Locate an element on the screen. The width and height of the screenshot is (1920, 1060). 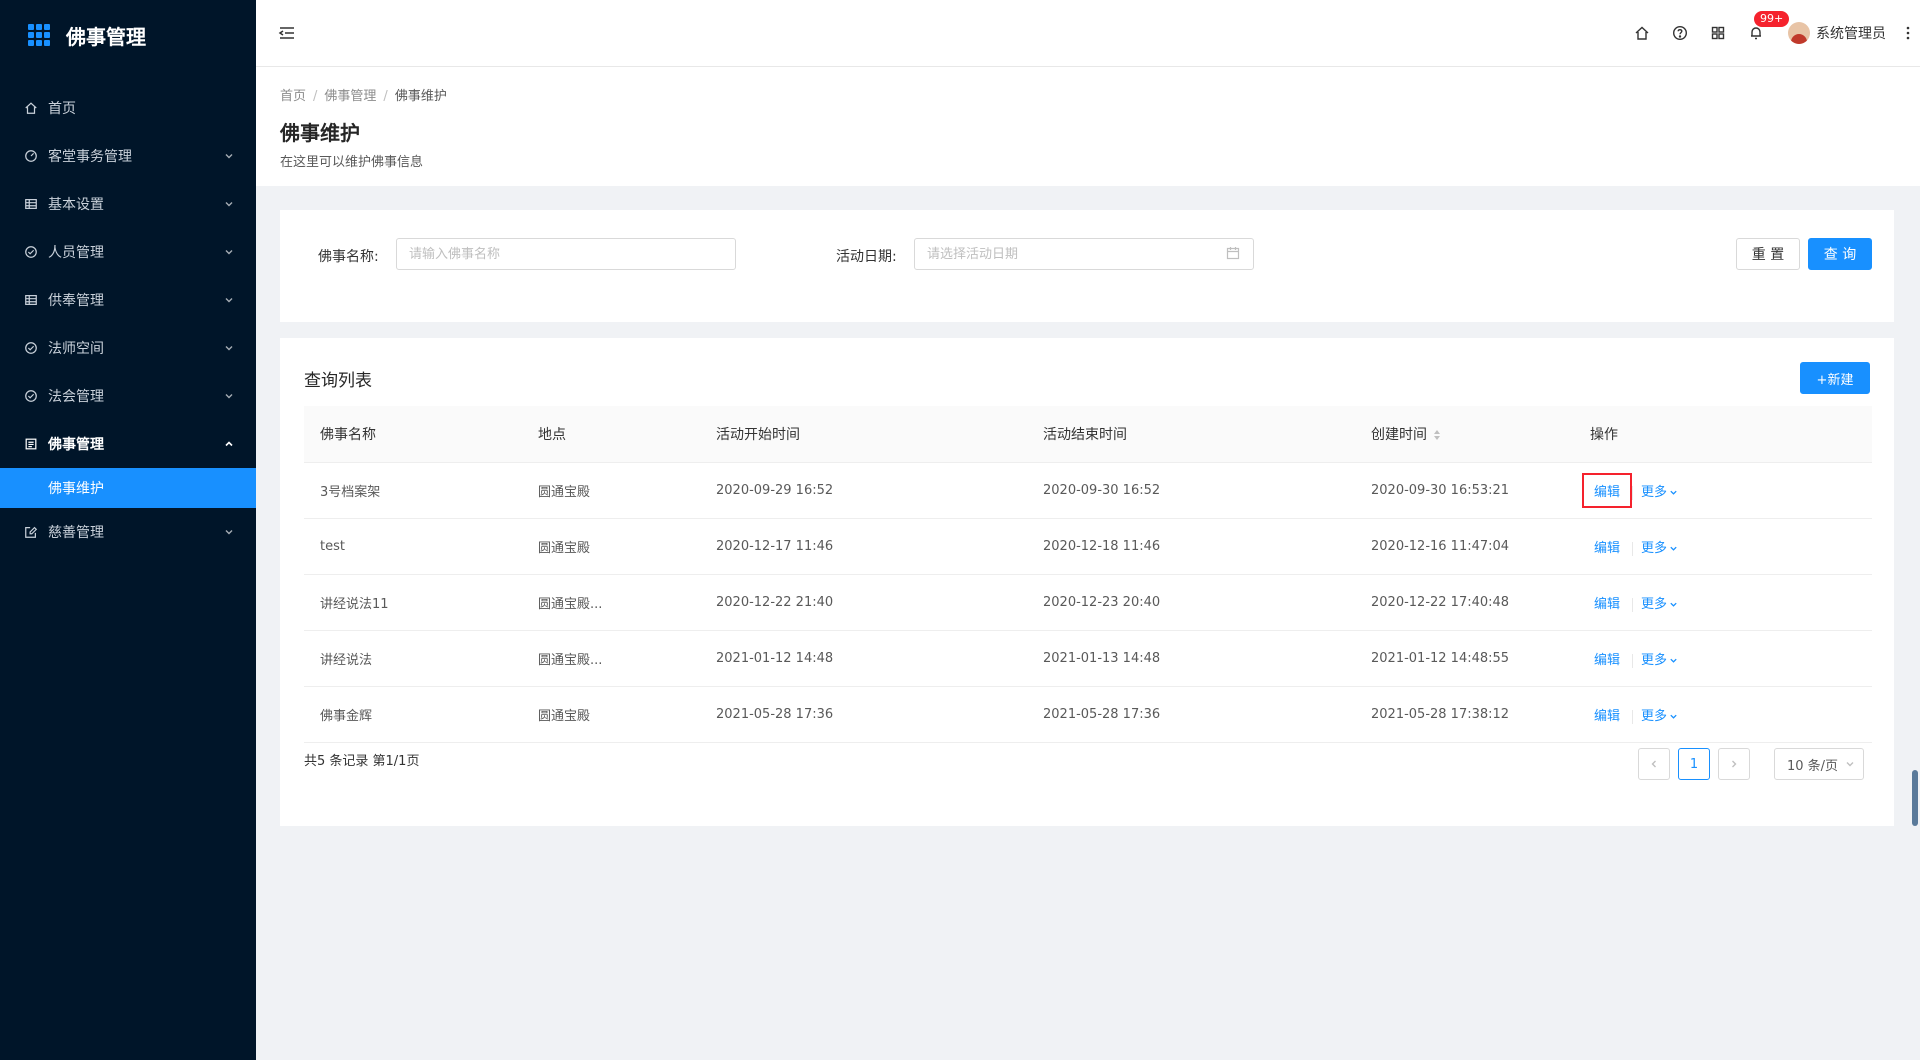
next-page-button is located at coordinates (1734, 764).